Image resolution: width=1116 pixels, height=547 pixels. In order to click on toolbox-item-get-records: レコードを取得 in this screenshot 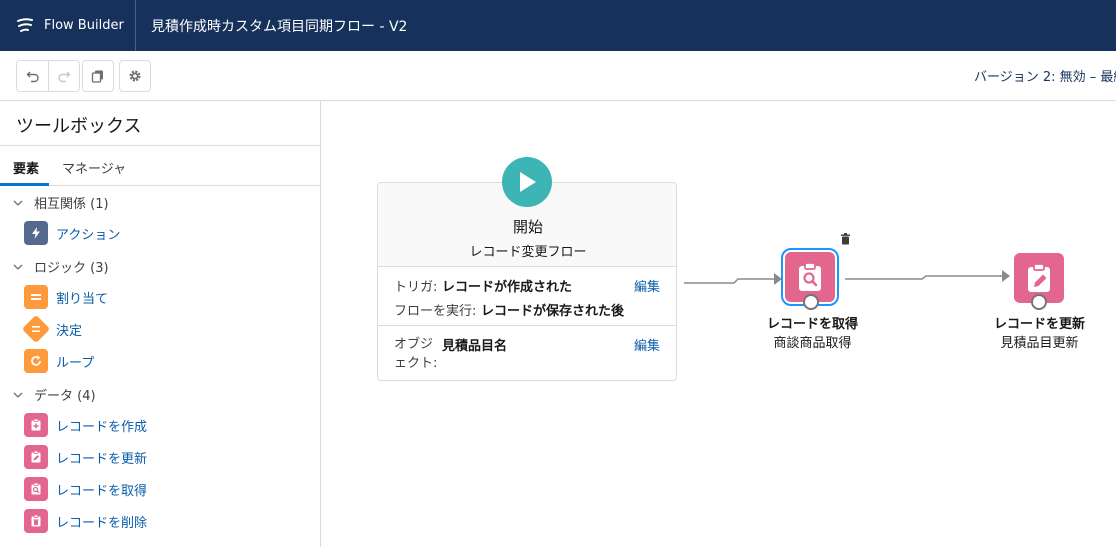, I will do `click(85, 489)`.